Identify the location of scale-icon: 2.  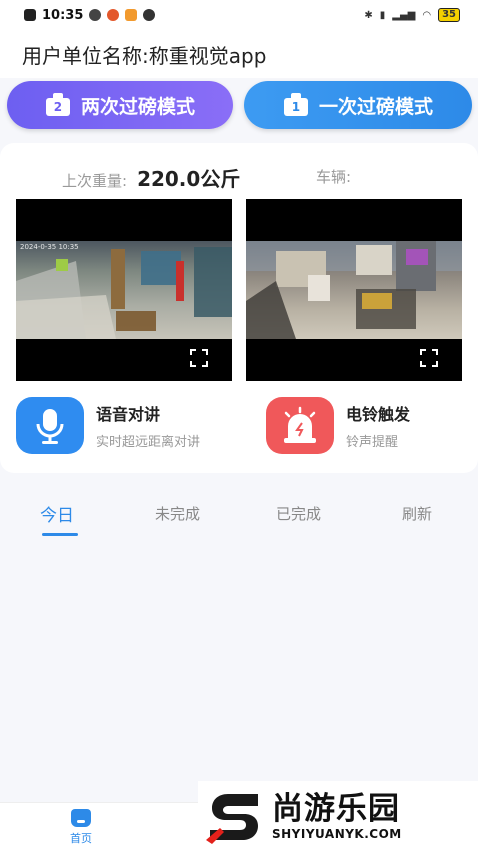
(58, 105).